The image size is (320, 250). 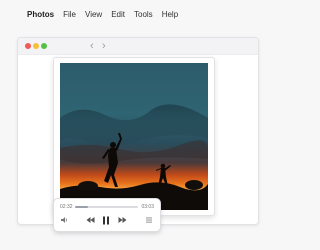 I want to click on media-player-bar: 02:32 03:03, so click(x=107, y=215).